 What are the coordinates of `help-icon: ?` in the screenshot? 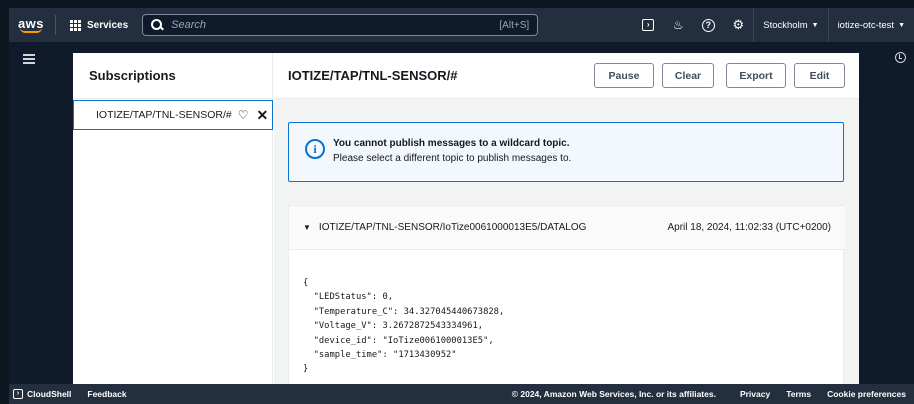 It's located at (708, 25).